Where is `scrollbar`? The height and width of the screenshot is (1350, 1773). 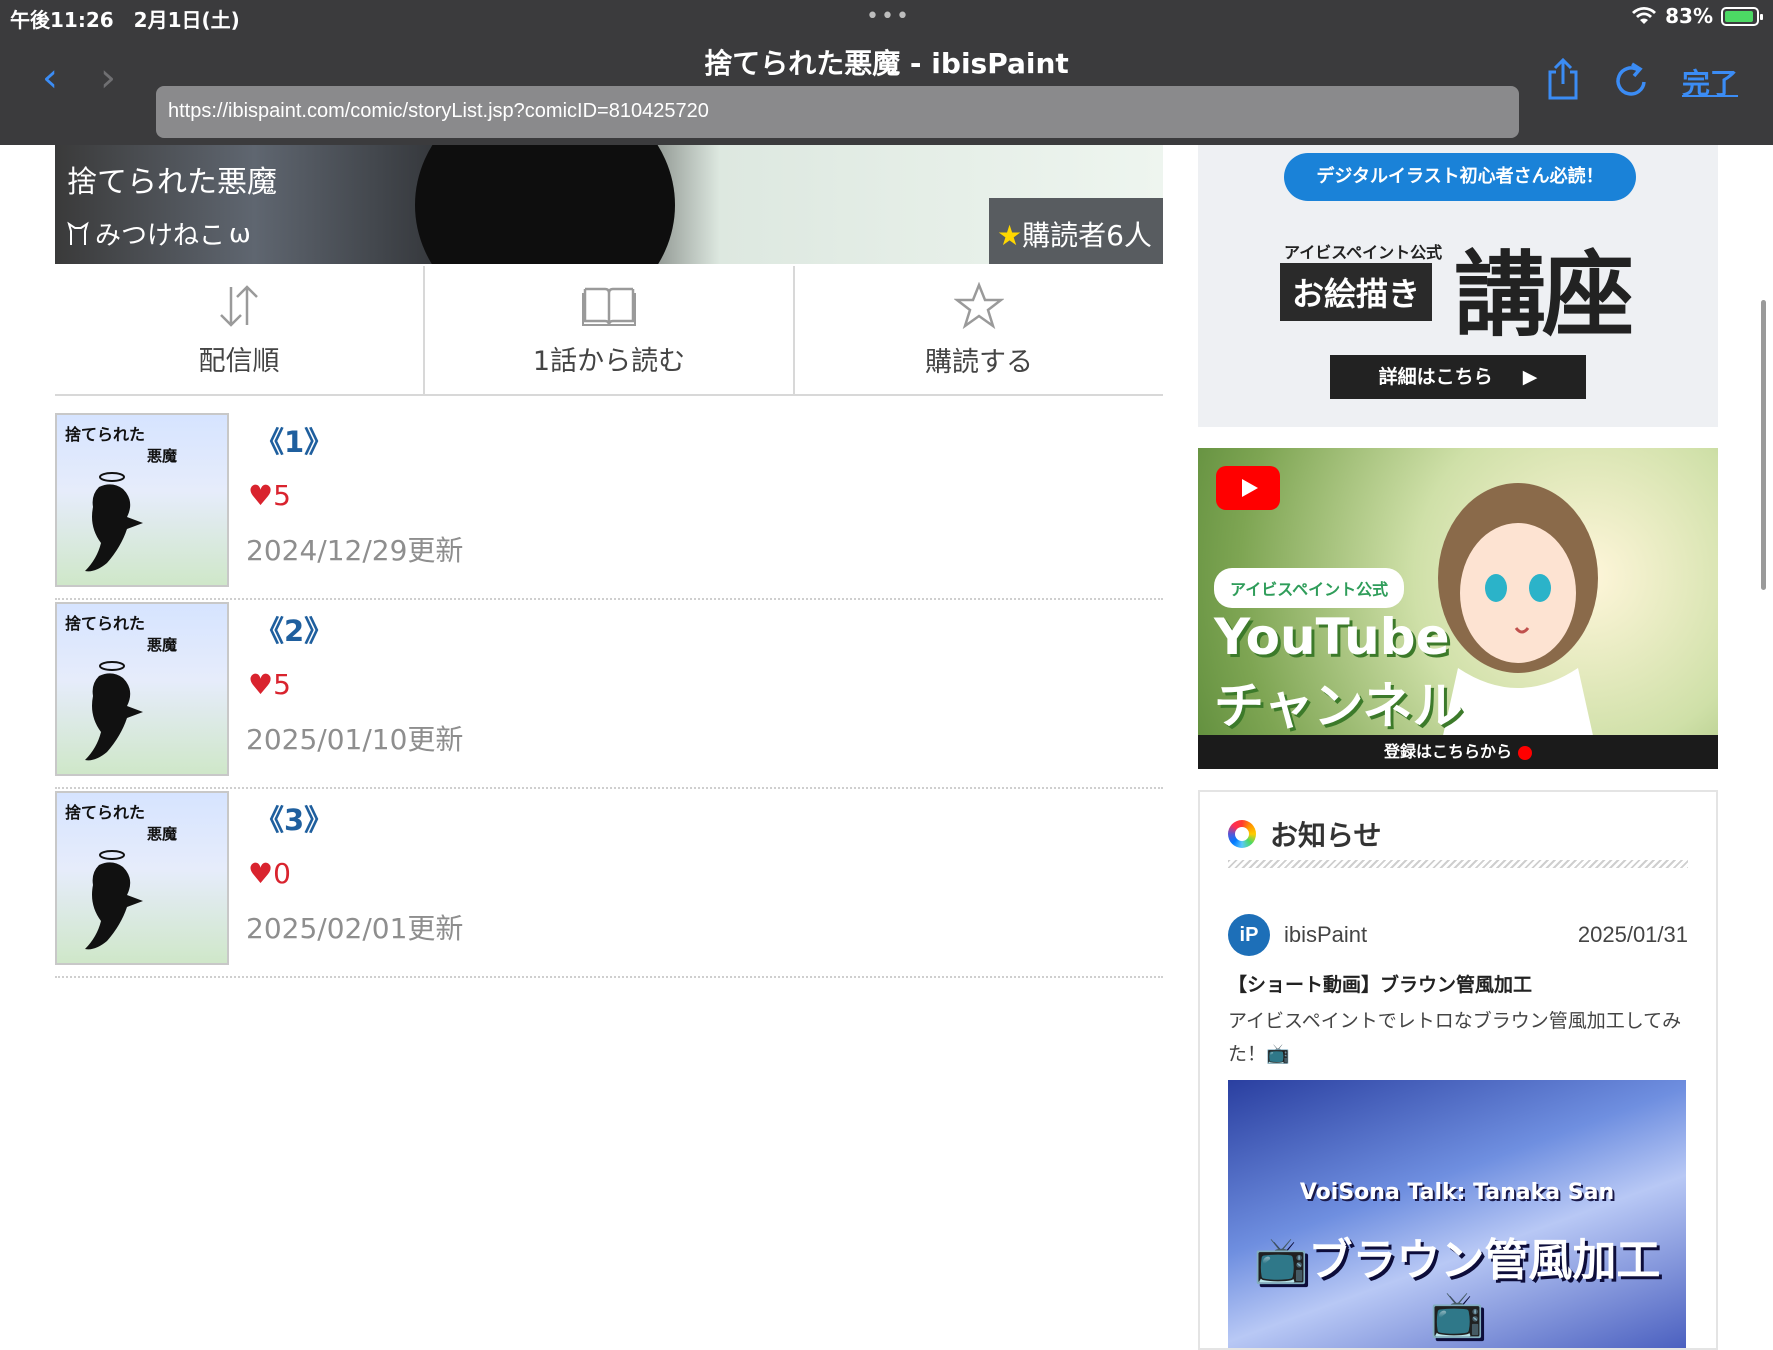
scrollbar is located at coordinates (1763, 445).